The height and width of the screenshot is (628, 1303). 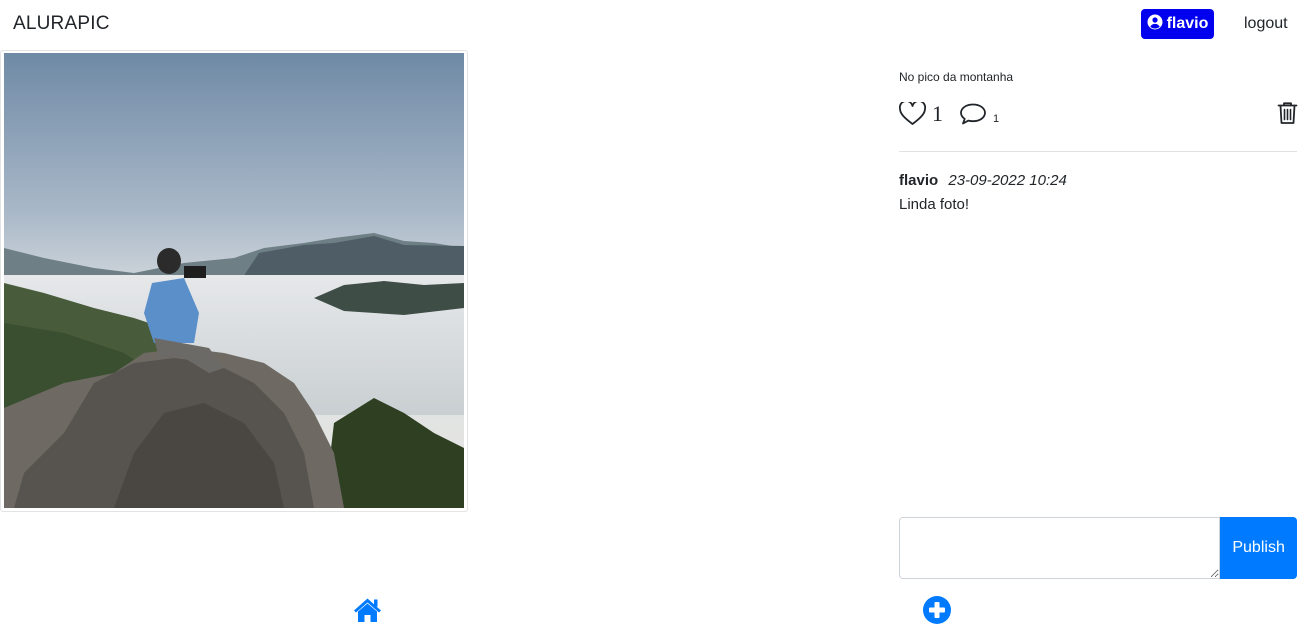 What do you see at coordinates (651, 25) in the screenshot?
I see `navbar: ALURAPIC flavio logout` at bounding box center [651, 25].